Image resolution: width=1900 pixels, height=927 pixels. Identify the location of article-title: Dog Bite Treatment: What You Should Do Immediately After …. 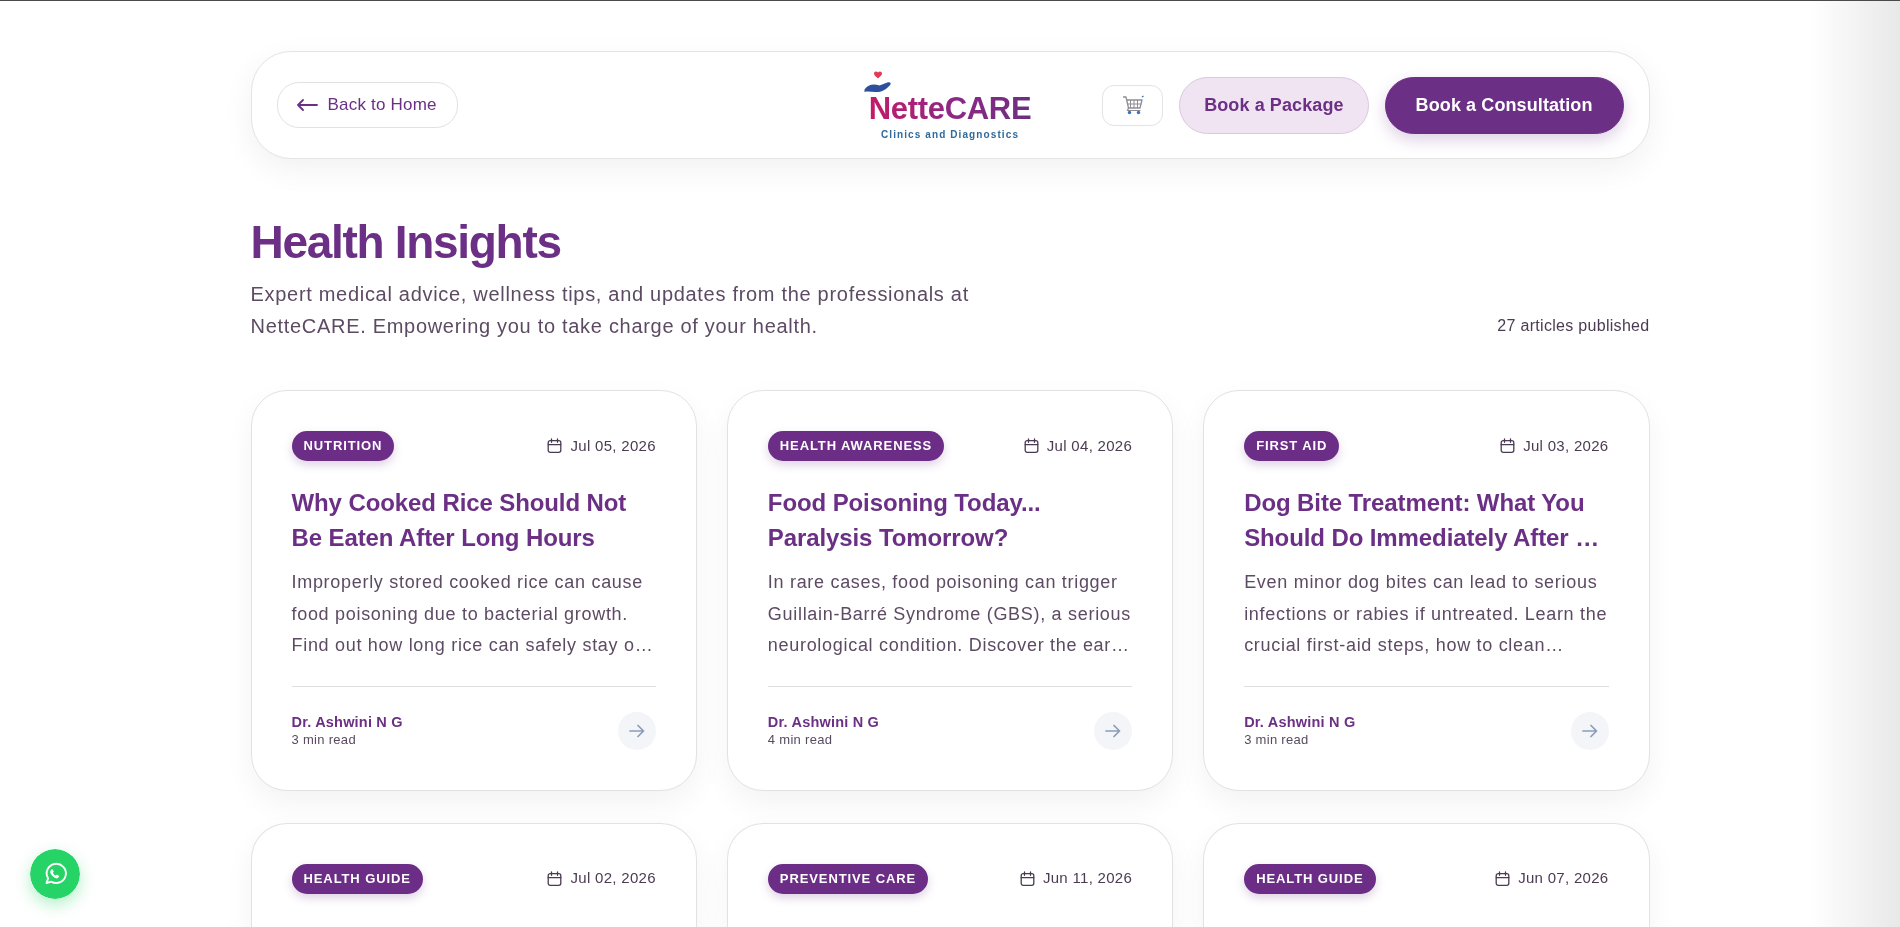
(1426, 520).